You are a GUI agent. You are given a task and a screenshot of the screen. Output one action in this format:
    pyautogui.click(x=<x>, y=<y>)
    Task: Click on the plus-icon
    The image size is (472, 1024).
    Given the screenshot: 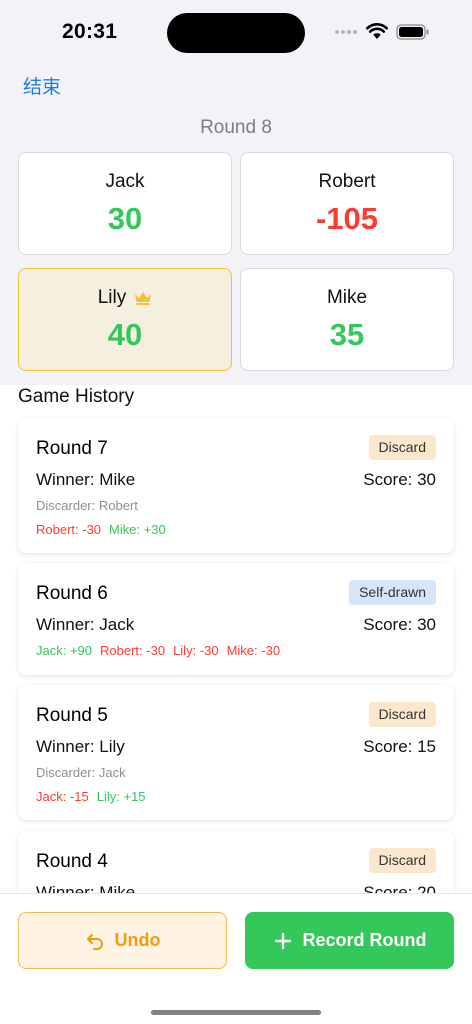 What is the action you would take?
    pyautogui.click(x=282, y=940)
    